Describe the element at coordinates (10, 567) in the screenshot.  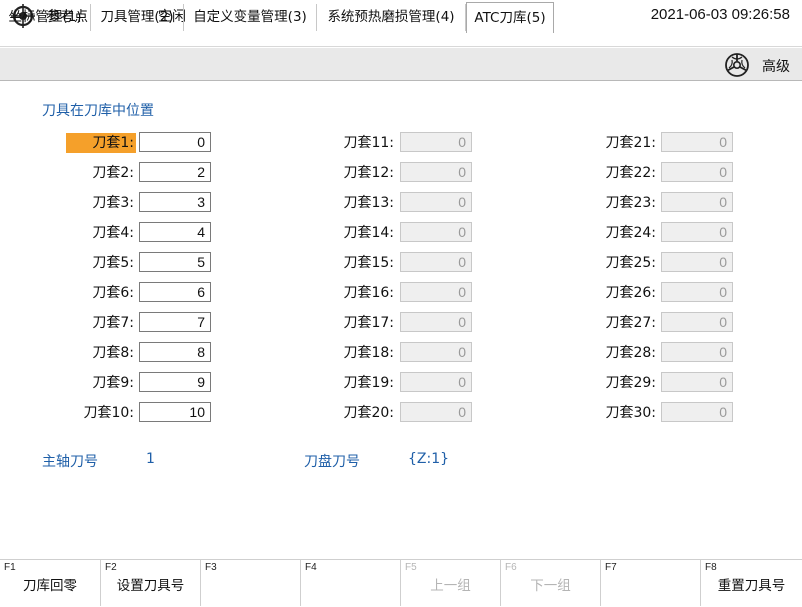
I see `fkey-number: F1` at that location.